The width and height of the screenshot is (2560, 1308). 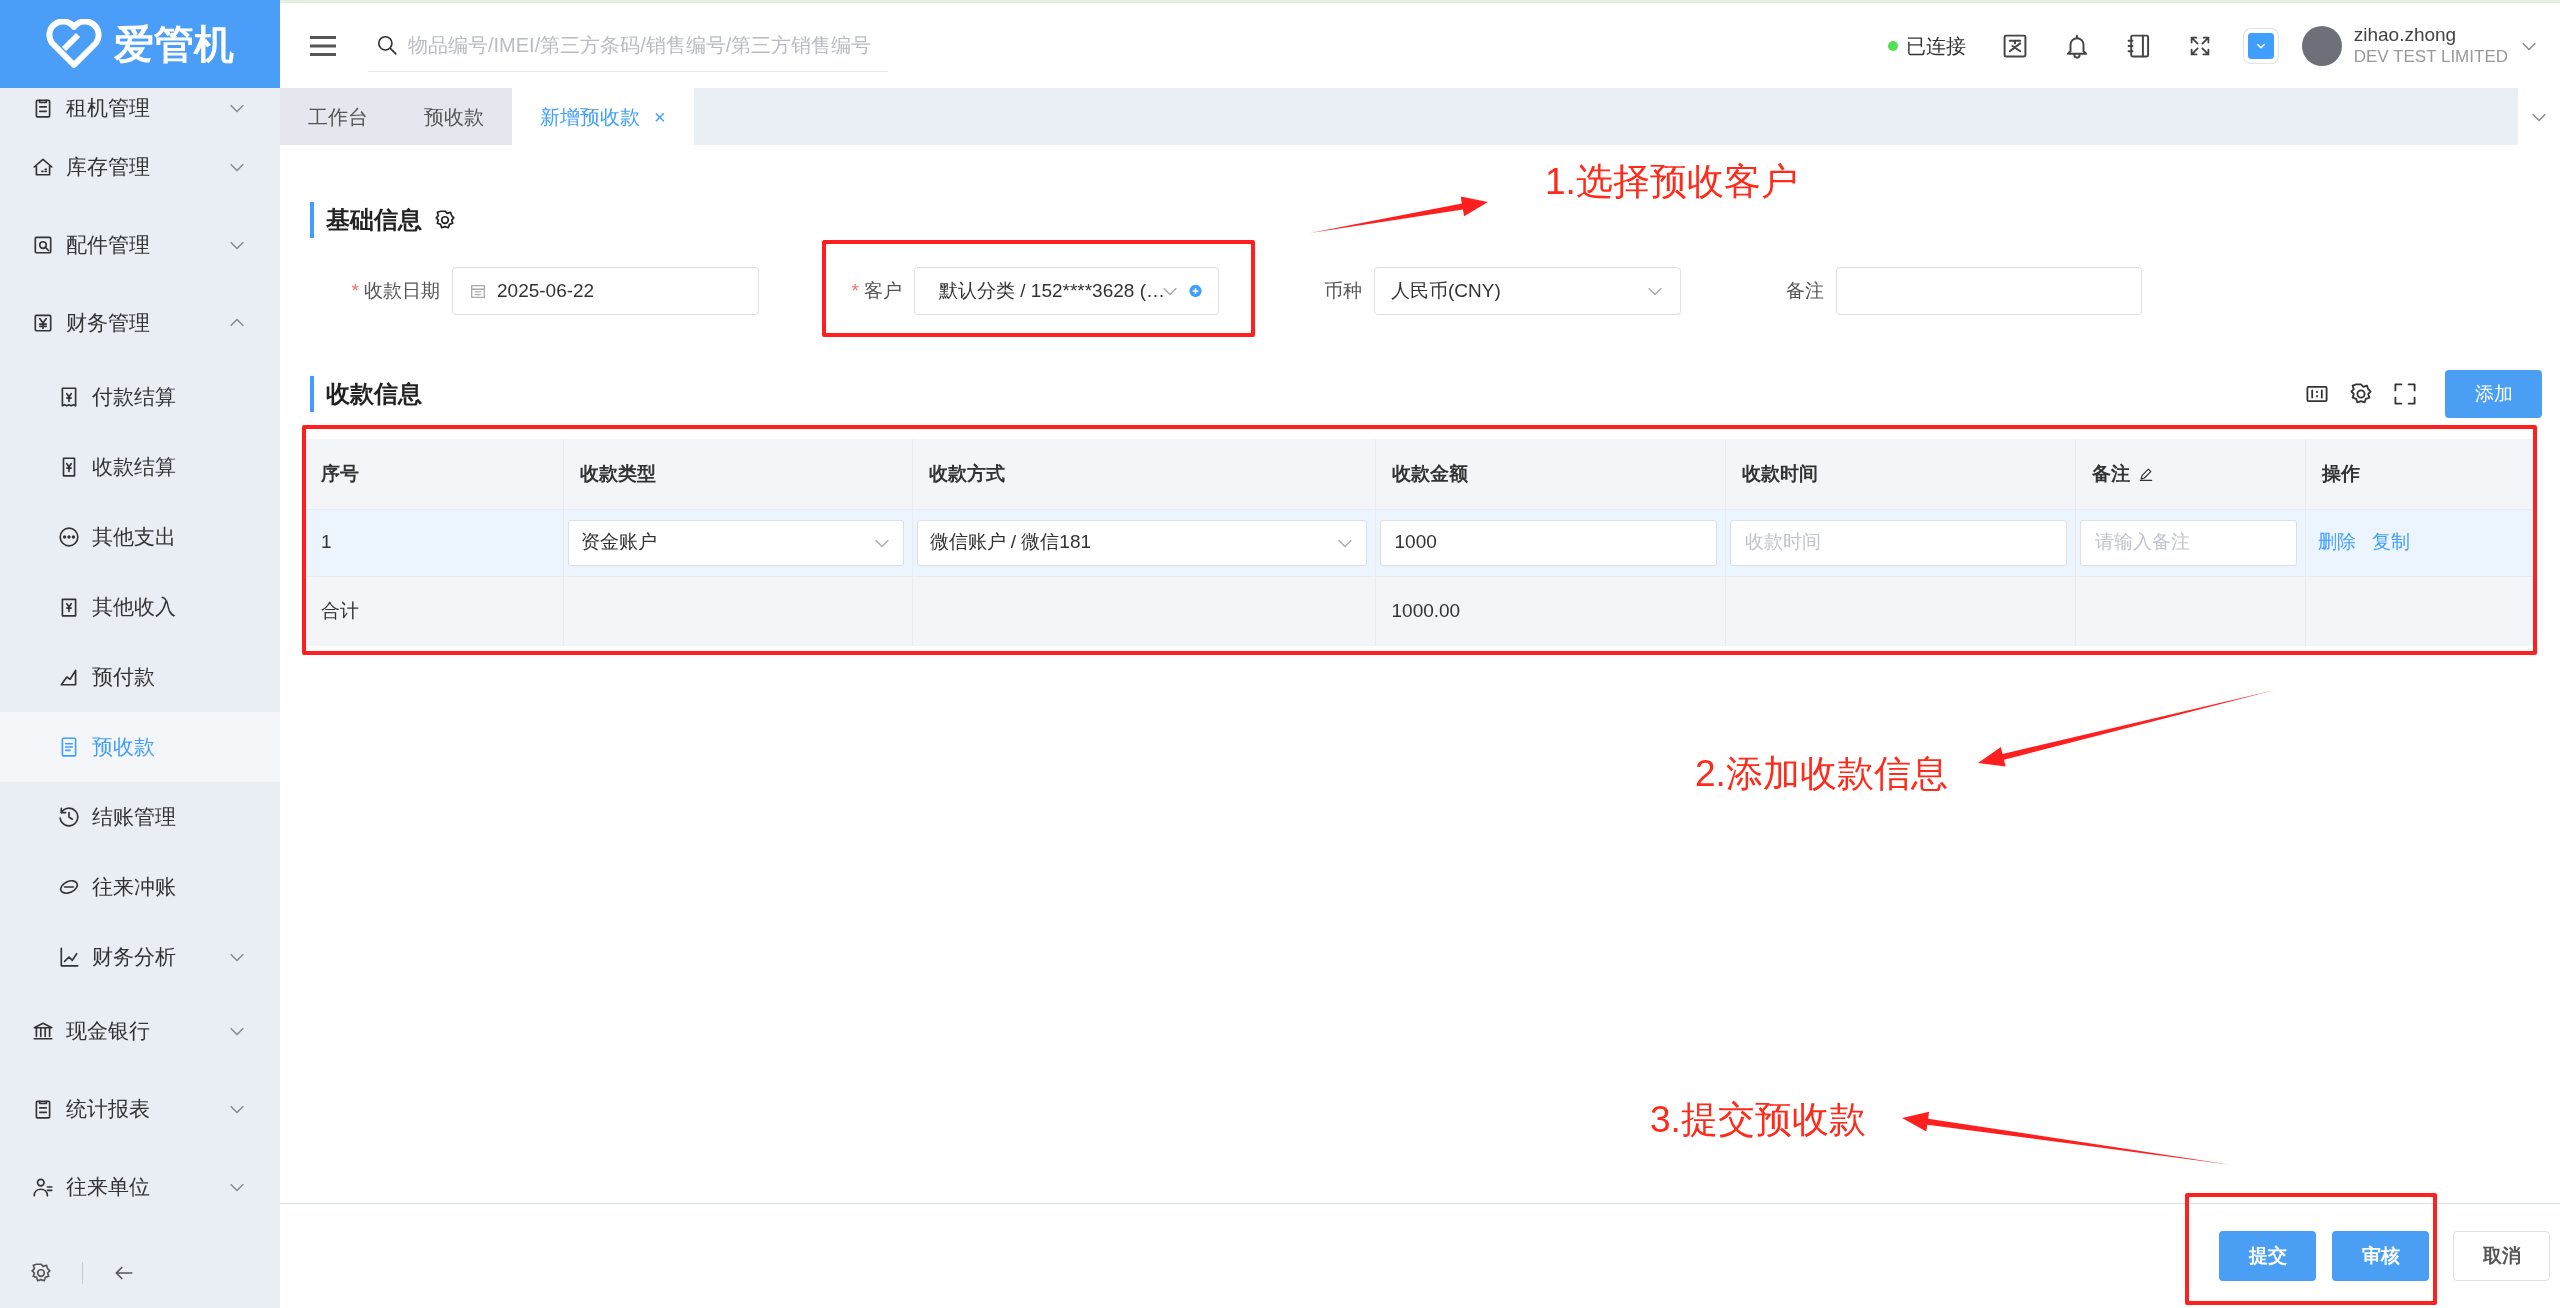 I want to click on sidebar-submenu-item: 其他收入, so click(x=140, y=606).